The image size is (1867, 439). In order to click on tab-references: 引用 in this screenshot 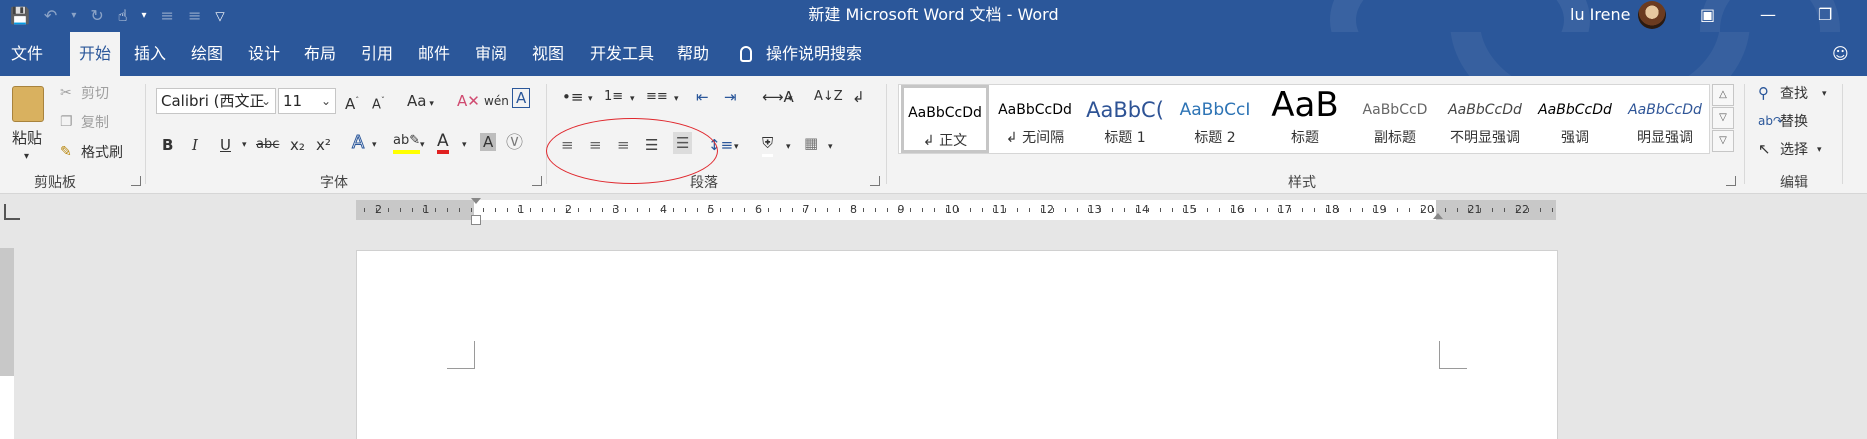, I will do `click(377, 54)`.